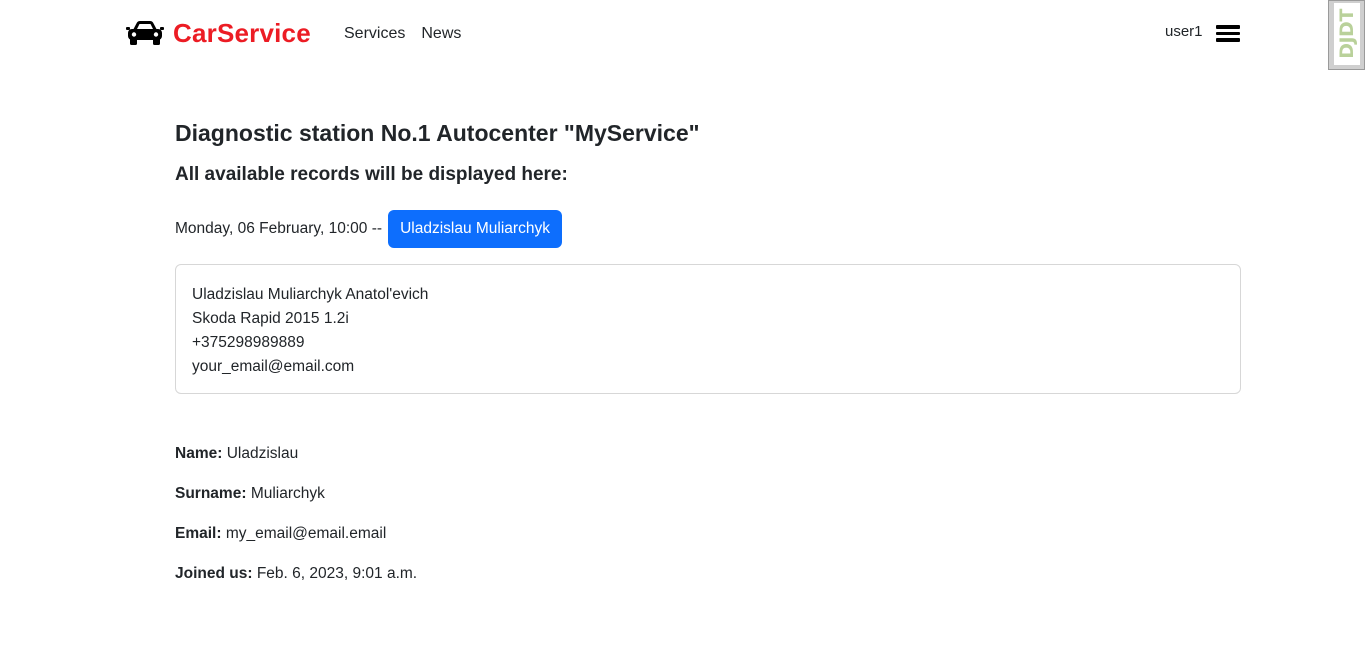  What do you see at coordinates (145, 33) in the screenshot?
I see `car-icon` at bounding box center [145, 33].